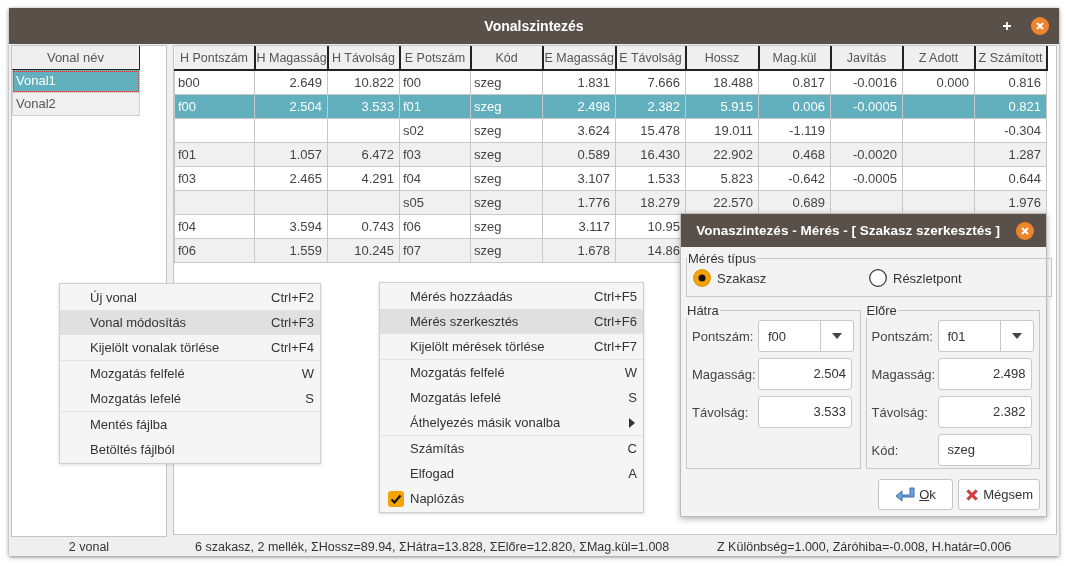 This screenshot has height=566, width=1068. What do you see at coordinates (291, 82) in the screenshot?
I see `table-cell: 2.649` at bounding box center [291, 82].